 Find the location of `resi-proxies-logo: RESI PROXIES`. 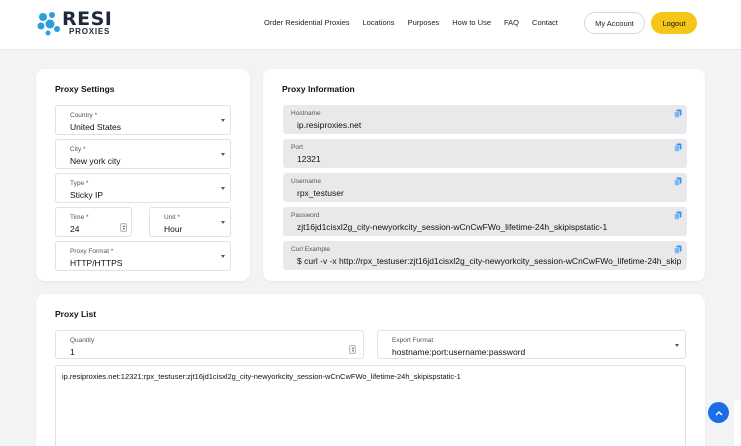

resi-proxies-logo: RESI PROXIES is located at coordinates (74, 23).